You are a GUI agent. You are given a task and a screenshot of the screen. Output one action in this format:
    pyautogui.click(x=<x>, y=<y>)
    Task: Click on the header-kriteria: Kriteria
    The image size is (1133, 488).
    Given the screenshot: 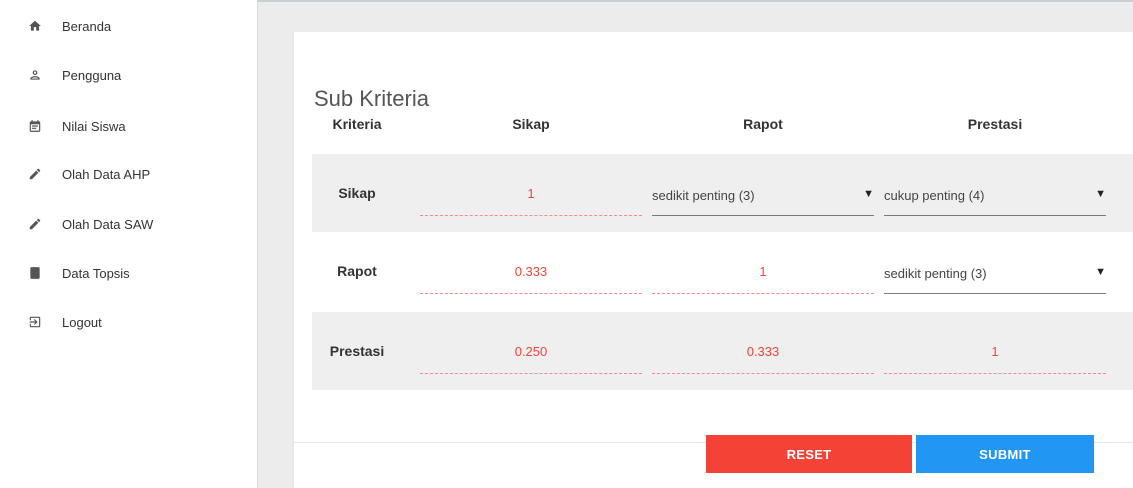 What is the action you would take?
    pyautogui.click(x=357, y=124)
    